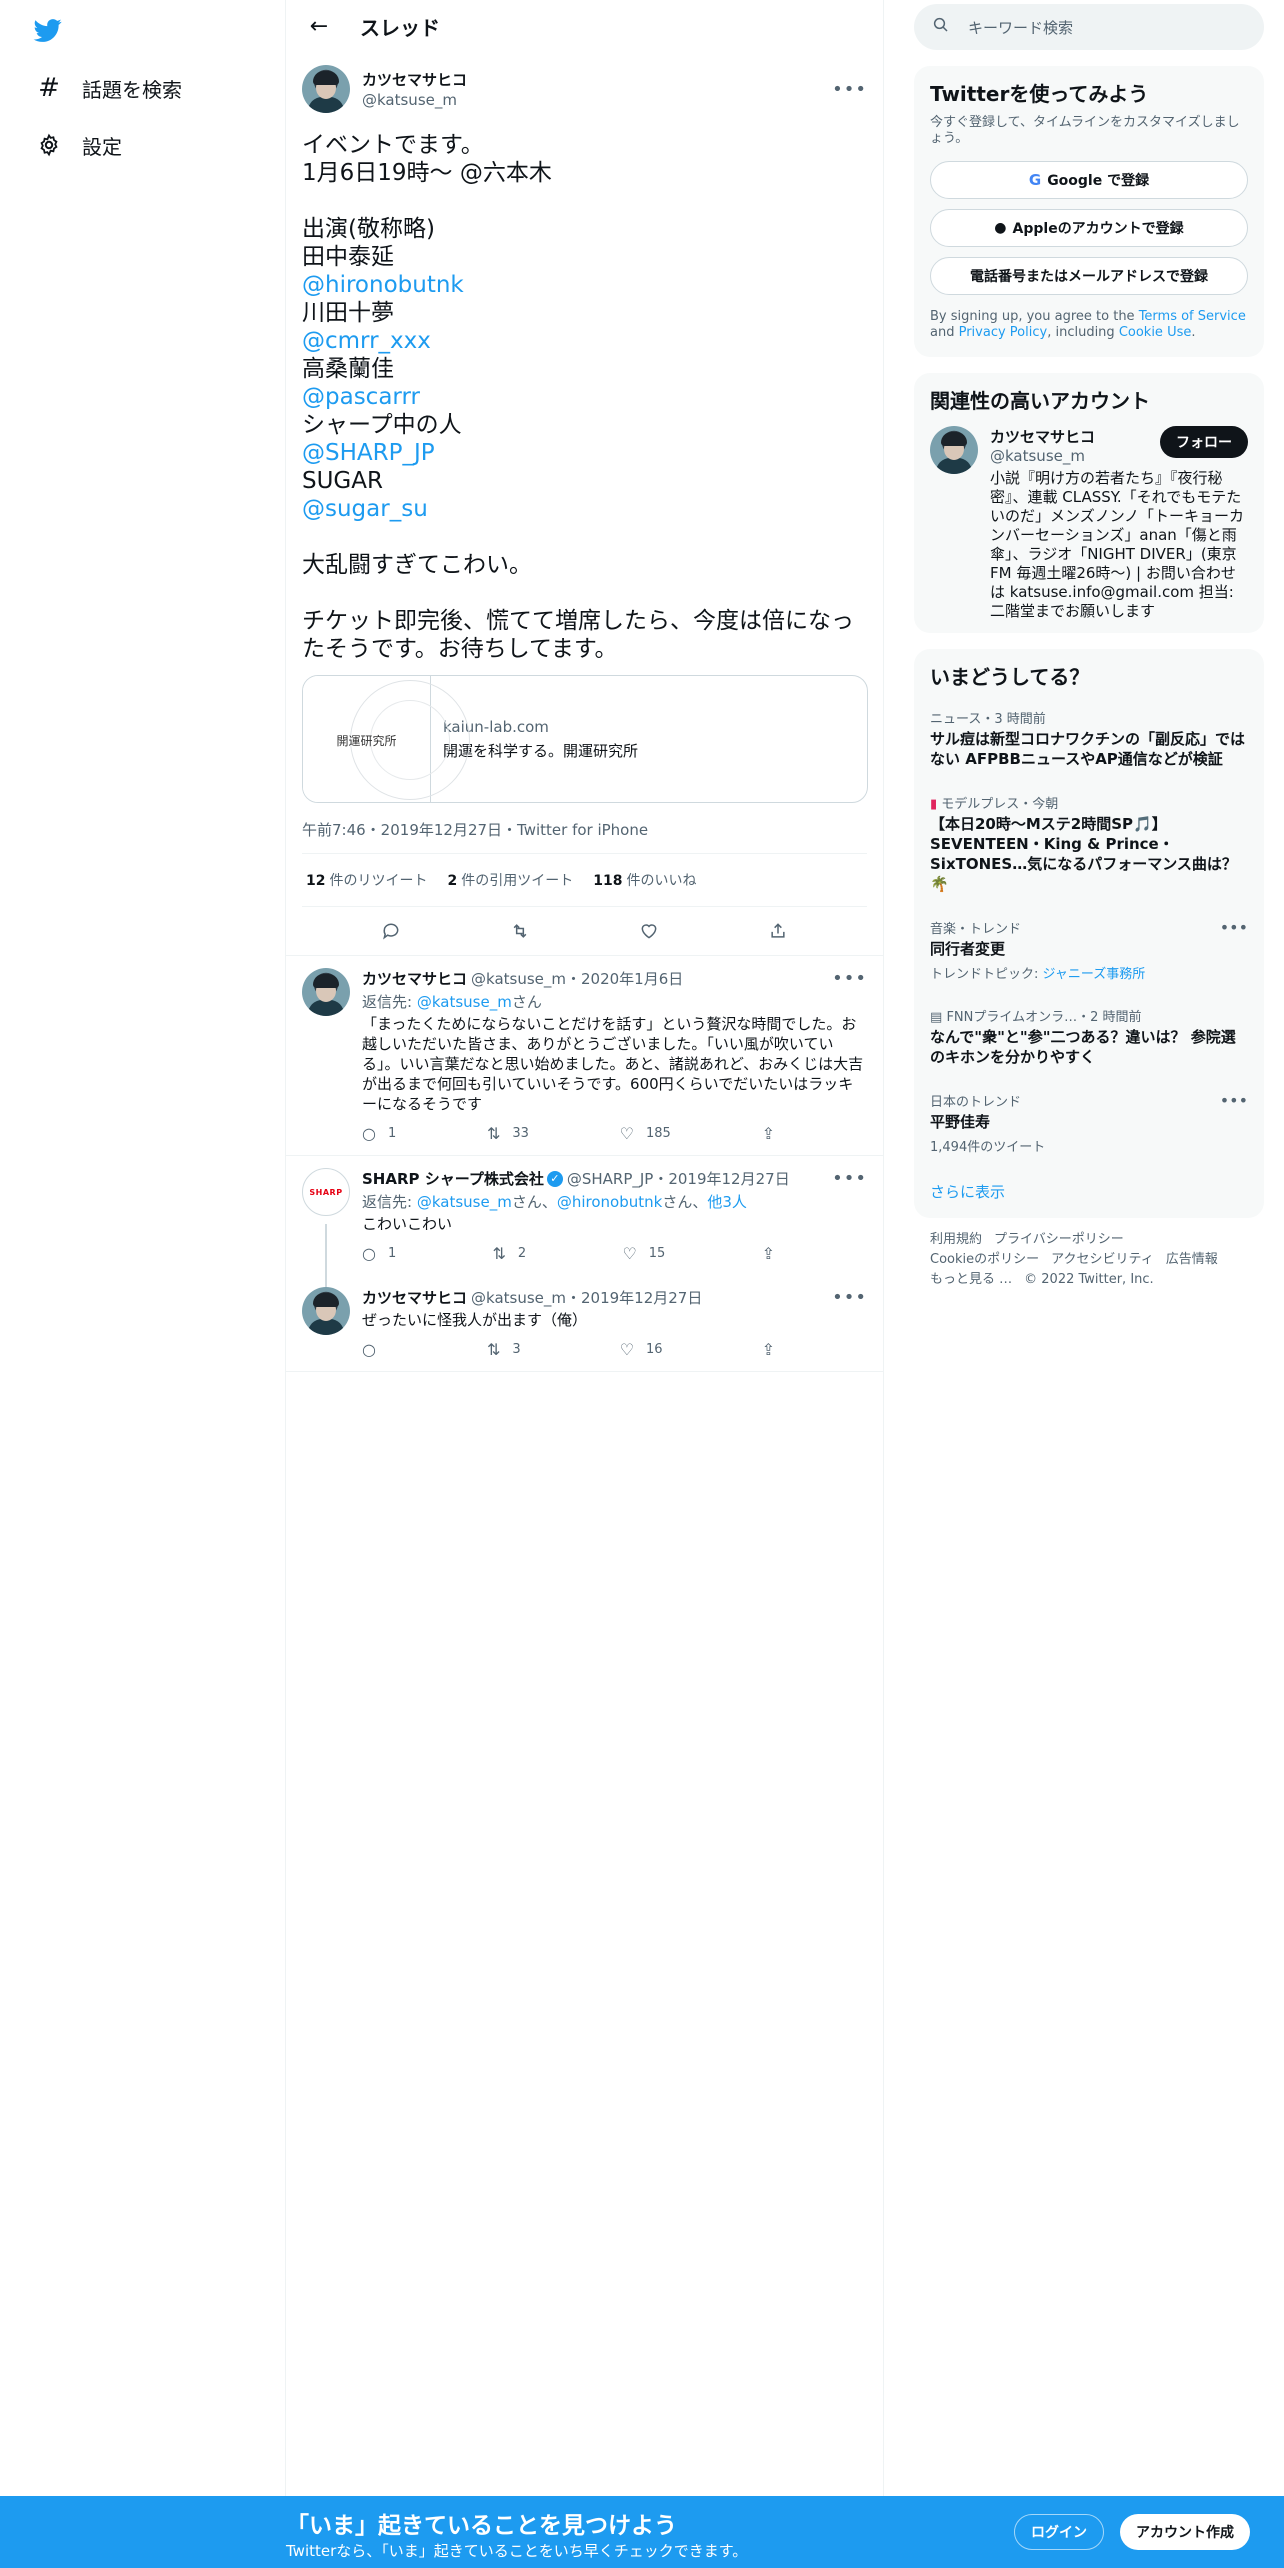 The height and width of the screenshot is (2568, 1284). I want to click on footer-link: アクセシビリティ, so click(1102, 1259).